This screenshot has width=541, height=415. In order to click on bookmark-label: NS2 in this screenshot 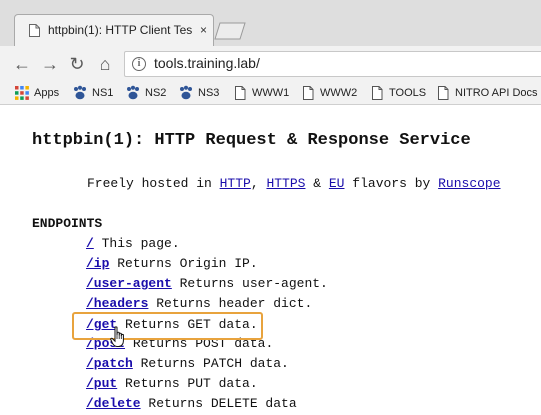, I will do `click(156, 93)`.